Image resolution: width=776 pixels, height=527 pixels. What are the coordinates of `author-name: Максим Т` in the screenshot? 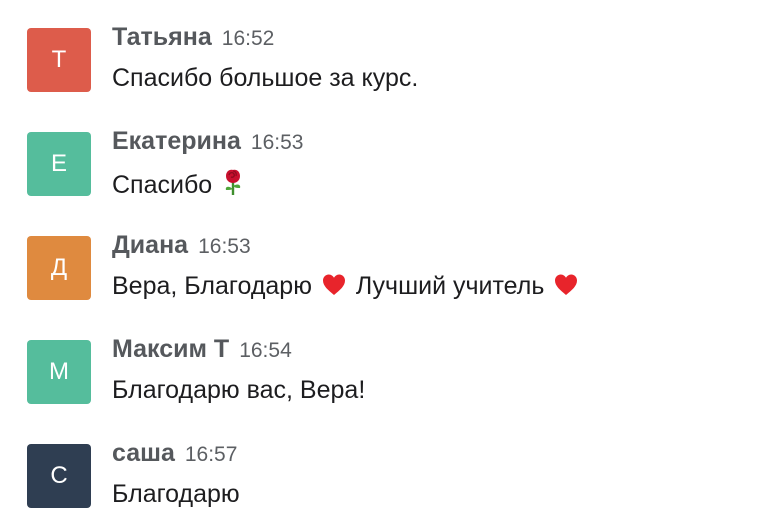 It's located at (170, 349).